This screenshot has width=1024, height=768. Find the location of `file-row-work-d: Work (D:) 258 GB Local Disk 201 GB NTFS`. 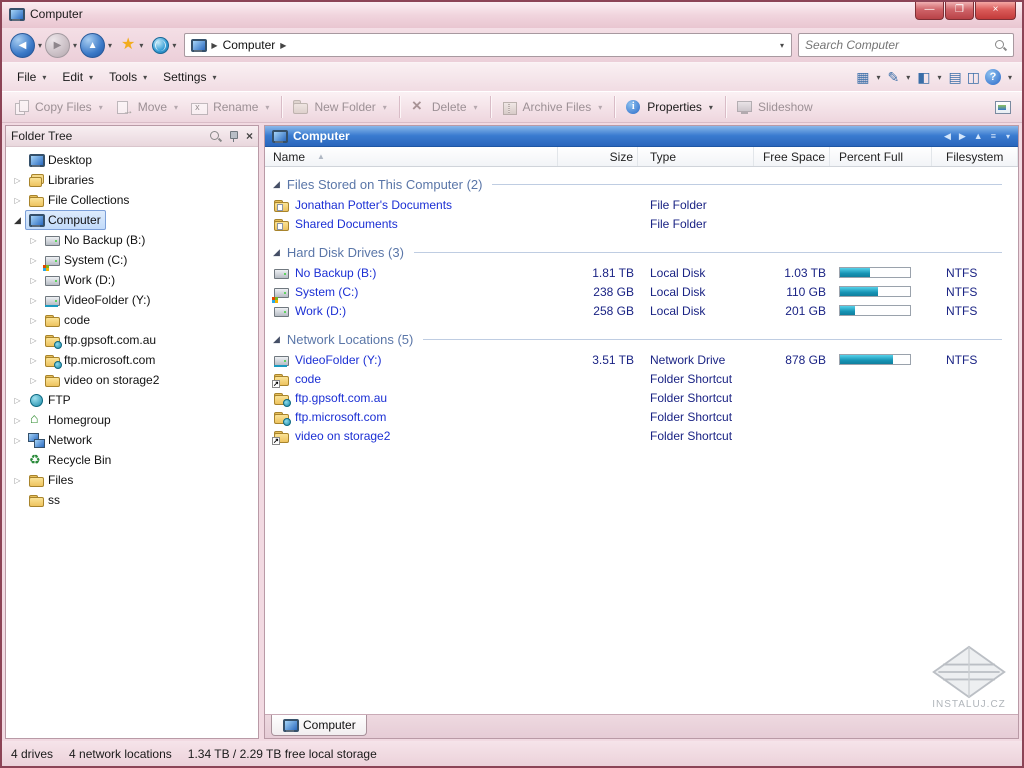

file-row-work-d: Work (D:) 258 GB Local Disk 201 GB NTFS is located at coordinates (641, 310).